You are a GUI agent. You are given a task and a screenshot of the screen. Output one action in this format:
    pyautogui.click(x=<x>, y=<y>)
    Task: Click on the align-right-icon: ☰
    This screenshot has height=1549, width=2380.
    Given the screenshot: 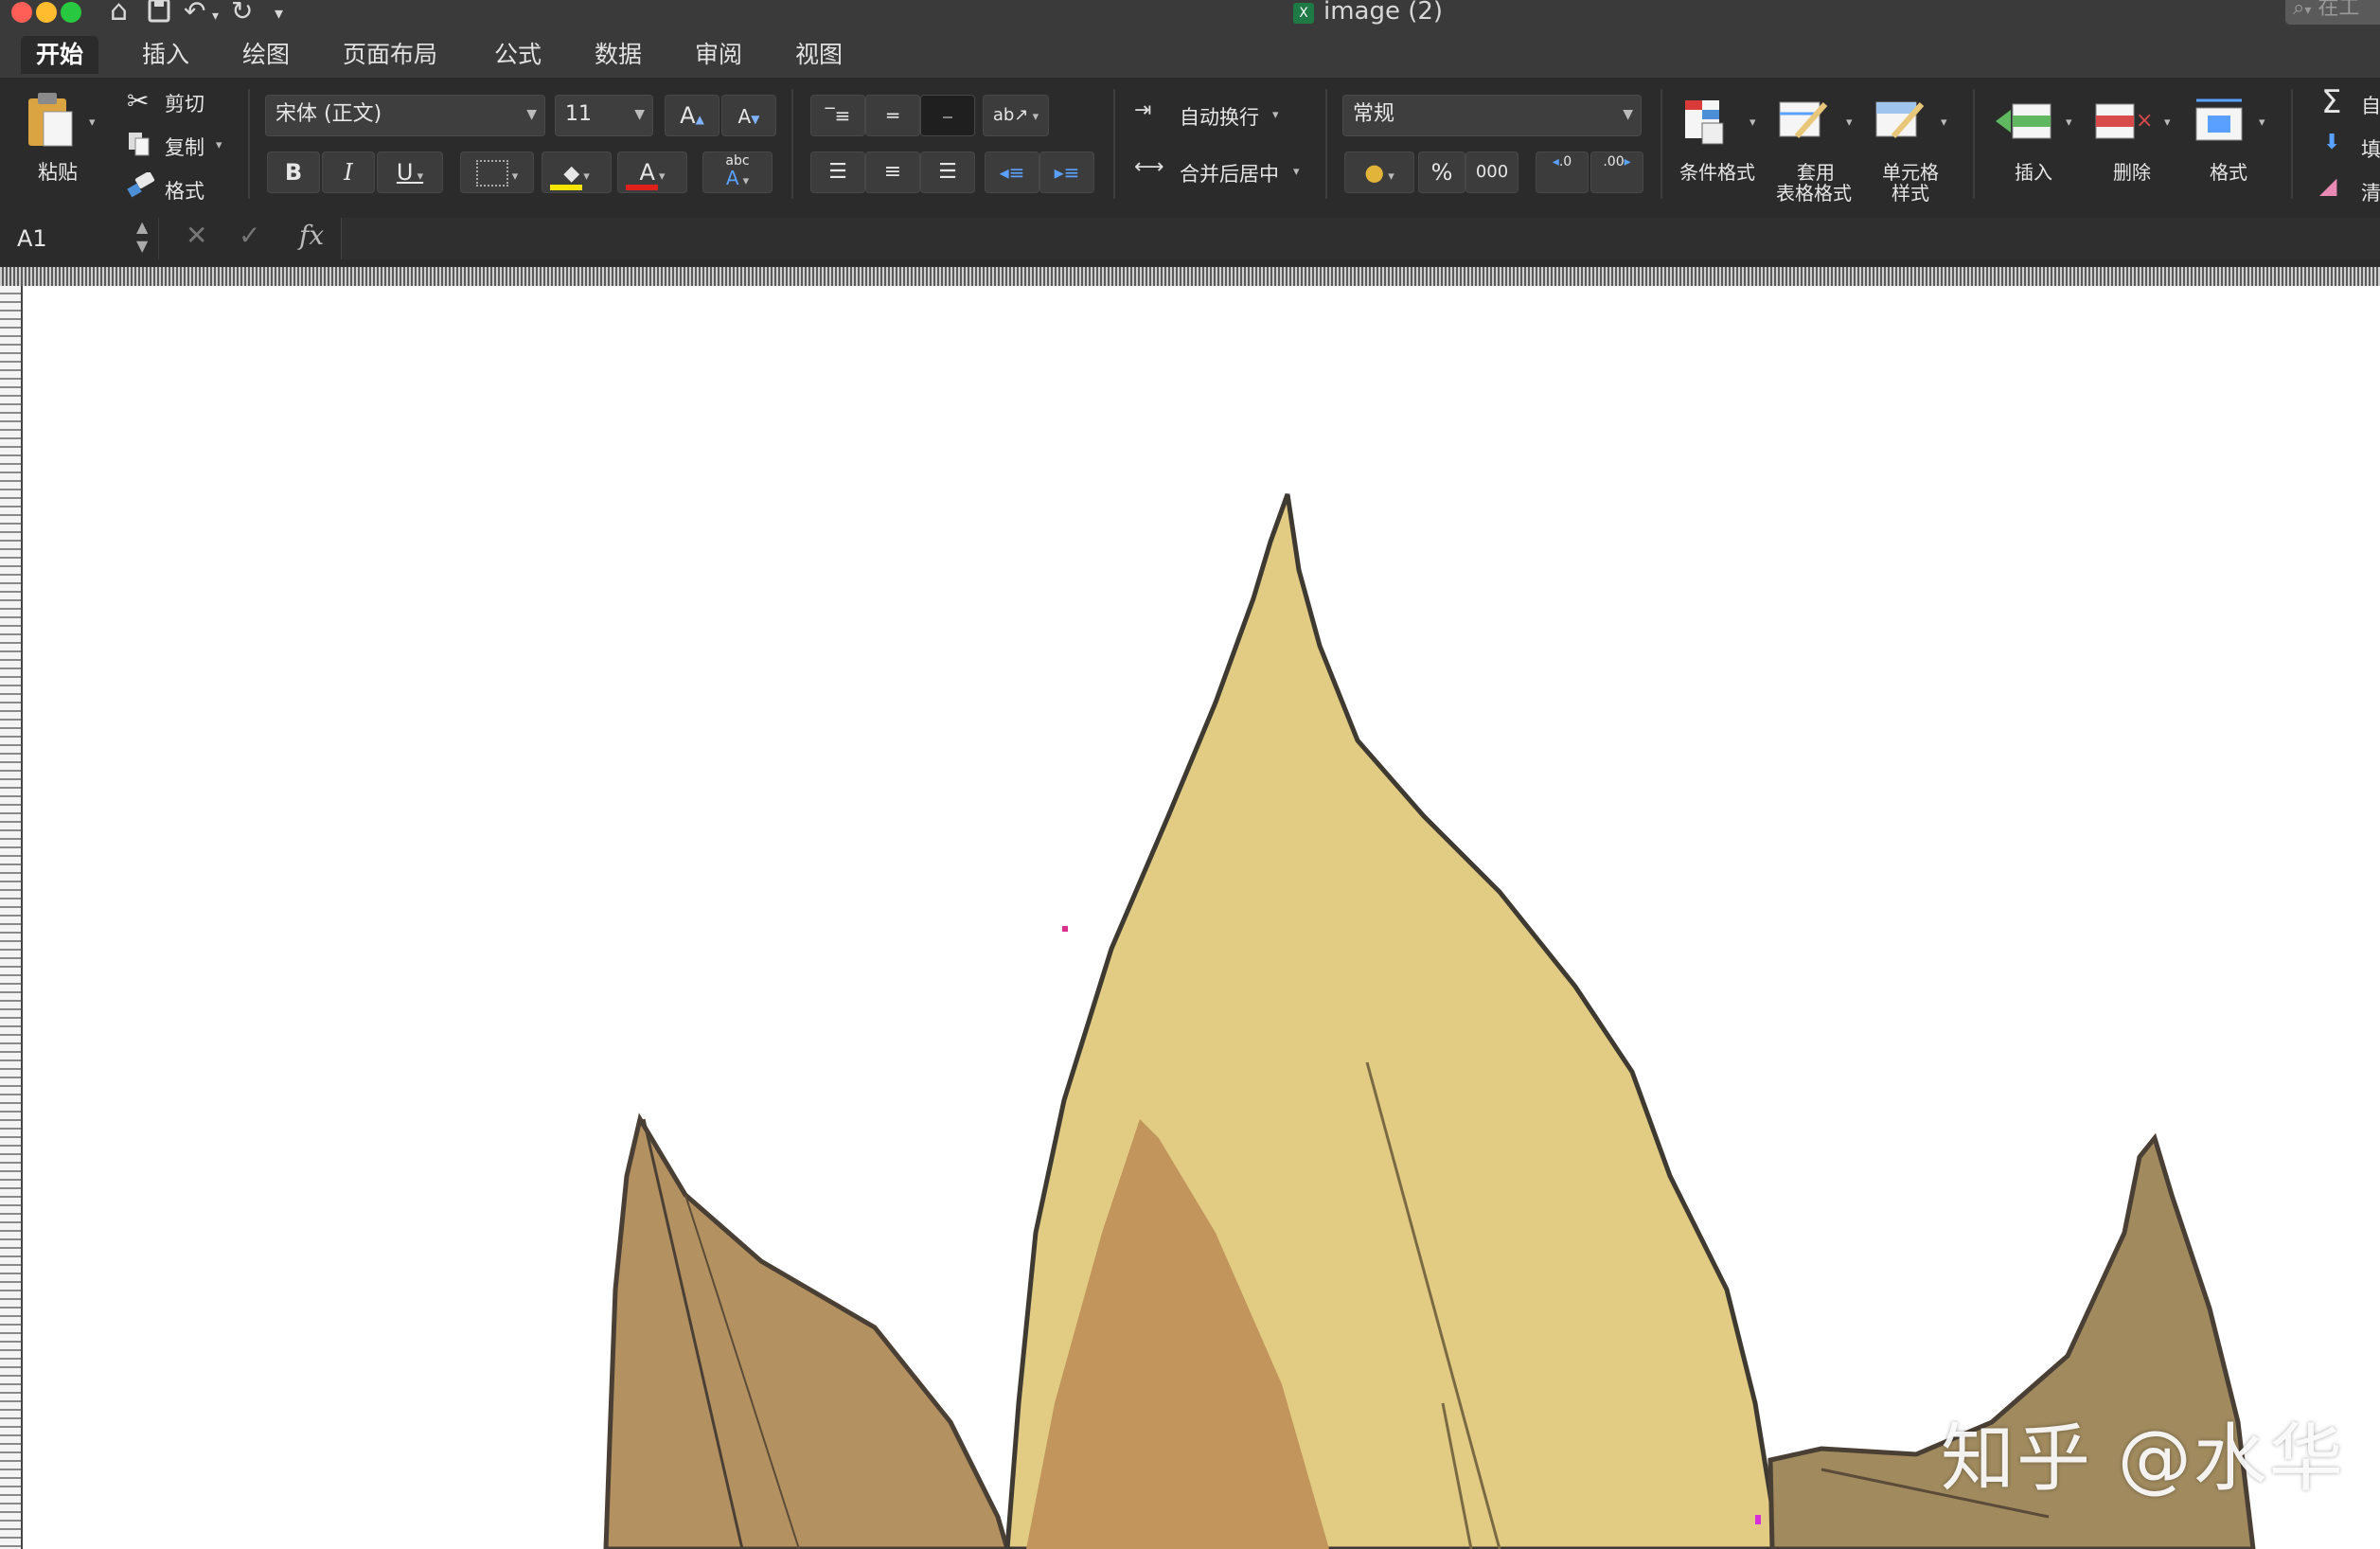 What is the action you would take?
    pyautogui.click(x=948, y=172)
    